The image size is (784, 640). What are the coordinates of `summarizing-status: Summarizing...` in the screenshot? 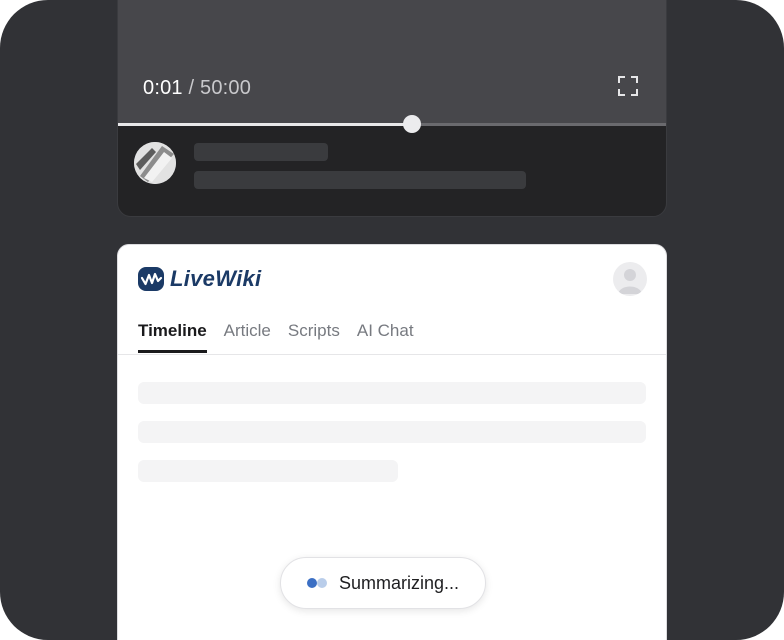 It's located at (383, 583).